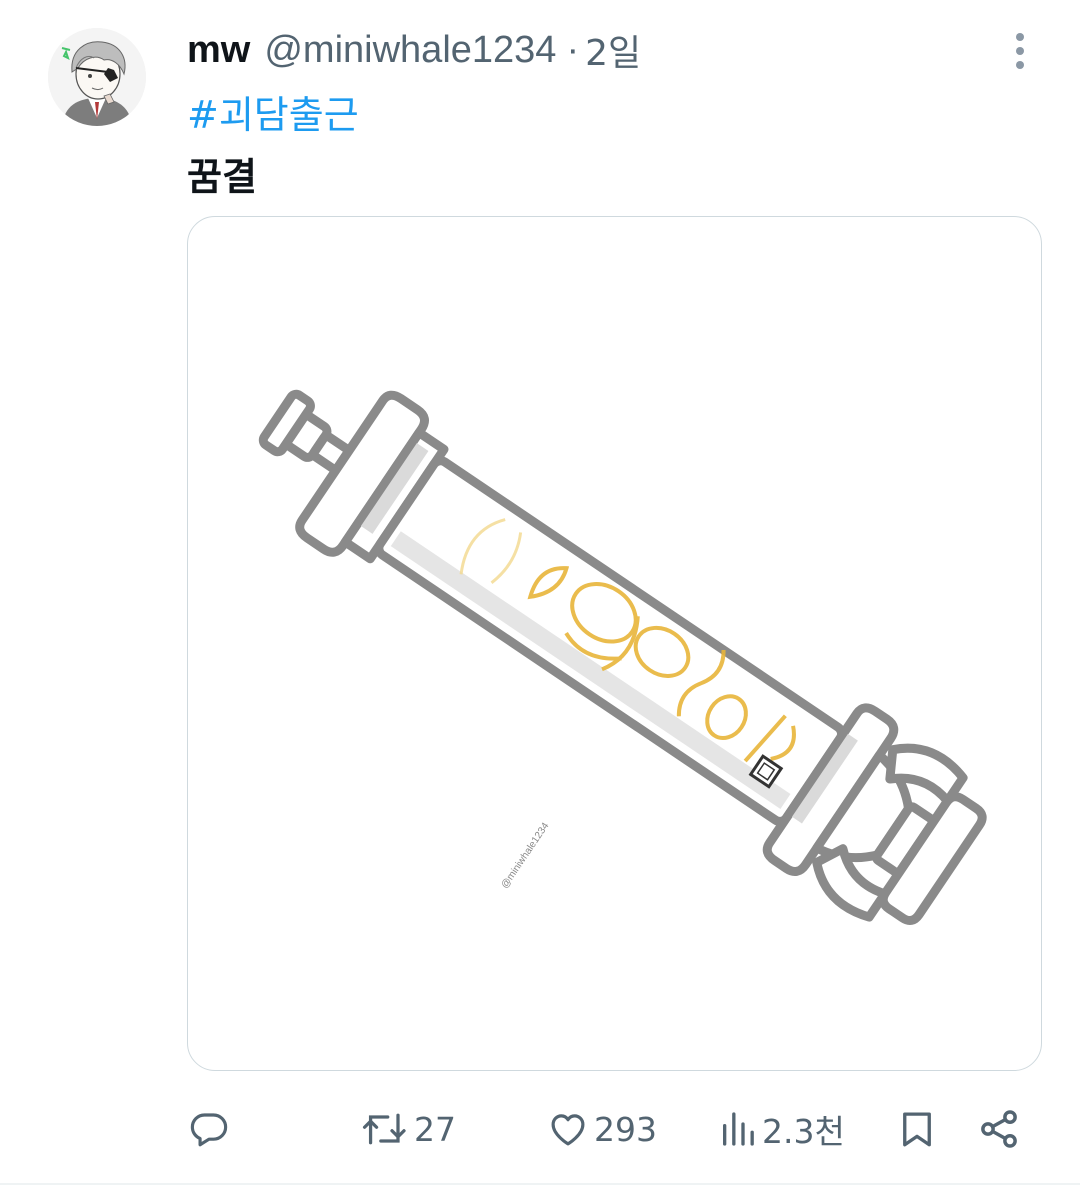  I want to click on artist-signature: @miniwhale1234, so click(525, 855).